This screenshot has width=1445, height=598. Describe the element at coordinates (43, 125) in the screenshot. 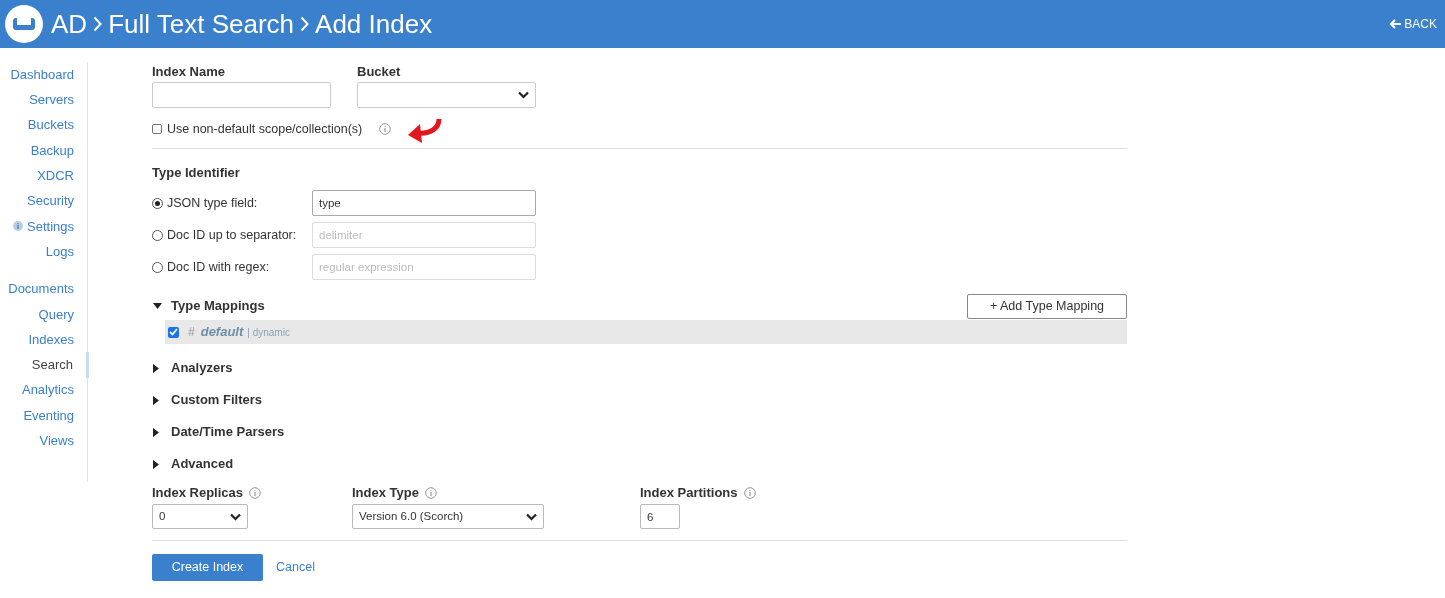

I see `sidebar-item: Buckets` at that location.